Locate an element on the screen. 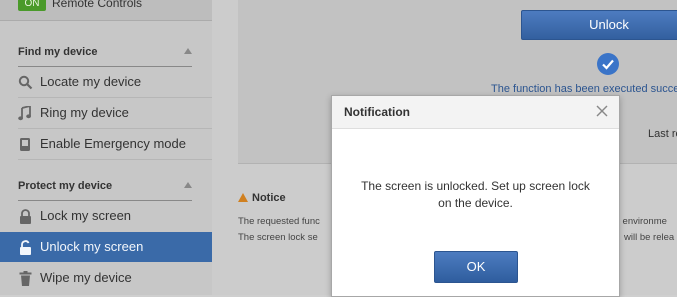  sidebar-item-unlock: Unlock my screen is located at coordinates (106, 247).